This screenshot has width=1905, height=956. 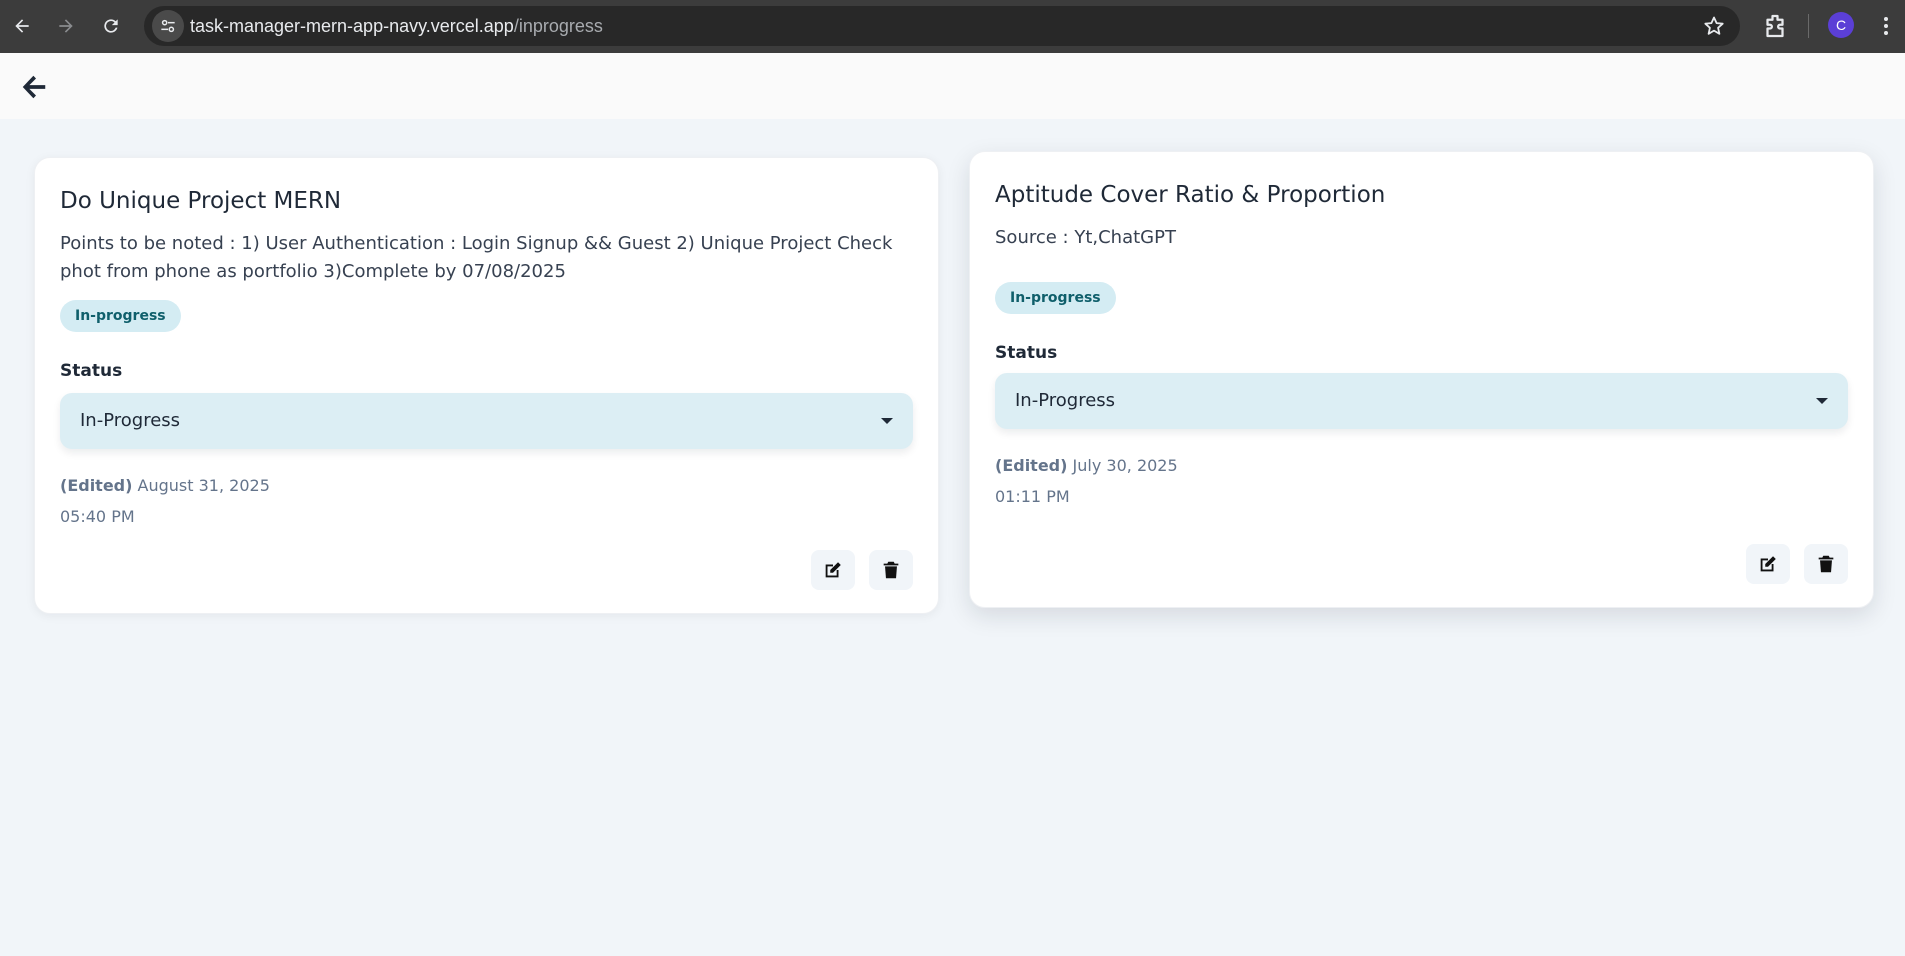 What do you see at coordinates (1775, 26) in the screenshot?
I see `extensions-puzzle-icon` at bounding box center [1775, 26].